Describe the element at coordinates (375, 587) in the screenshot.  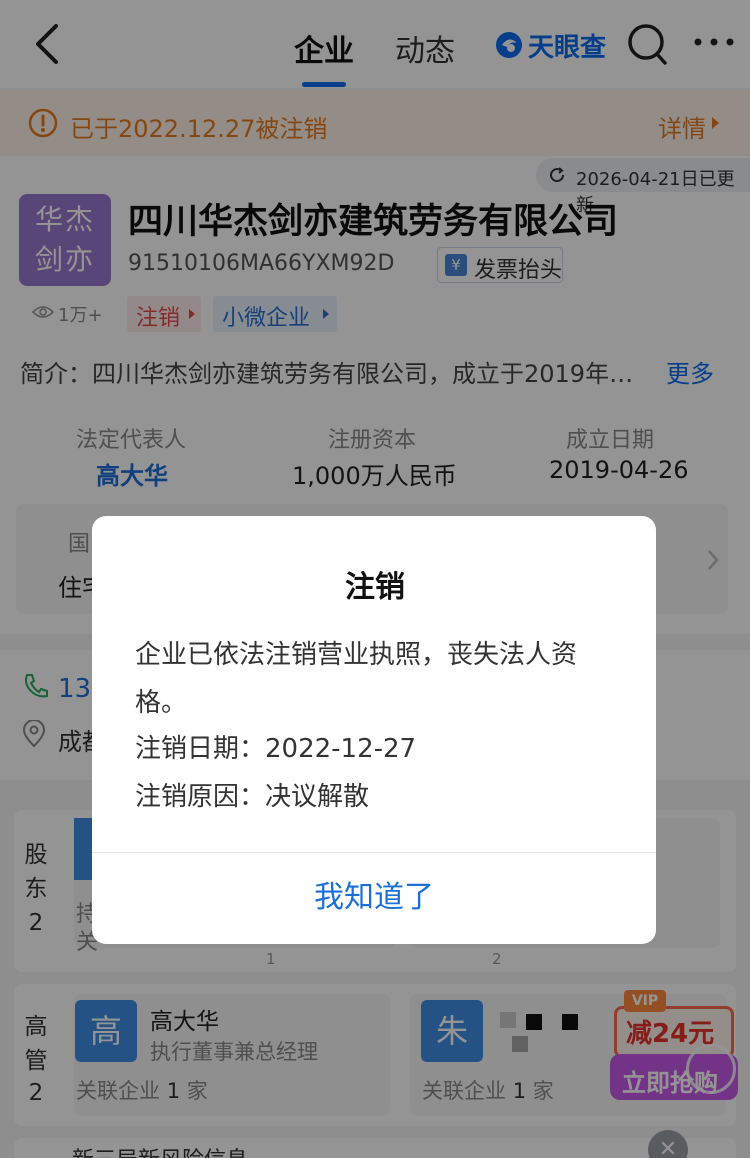
I see `dialog-title: 注销` at that location.